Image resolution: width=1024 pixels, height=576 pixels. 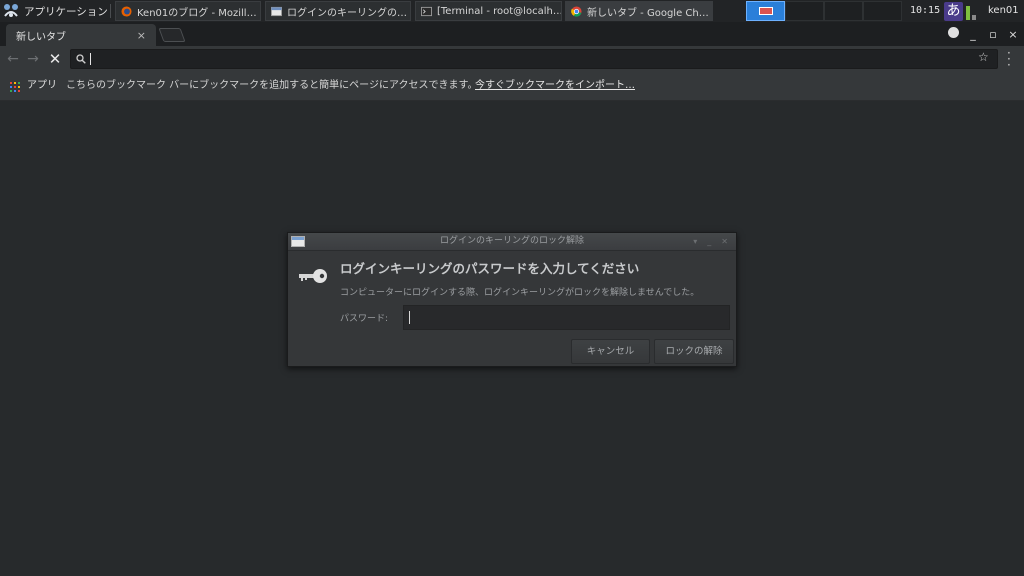 What do you see at coordinates (695, 241) in the screenshot?
I see `dialog-shade-icon: ▾` at bounding box center [695, 241].